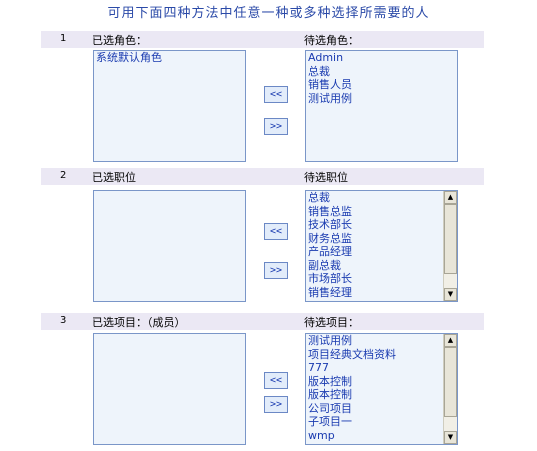 The height and width of the screenshot is (451, 537). I want to click on list-option: 销售总监, so click(381, 212).